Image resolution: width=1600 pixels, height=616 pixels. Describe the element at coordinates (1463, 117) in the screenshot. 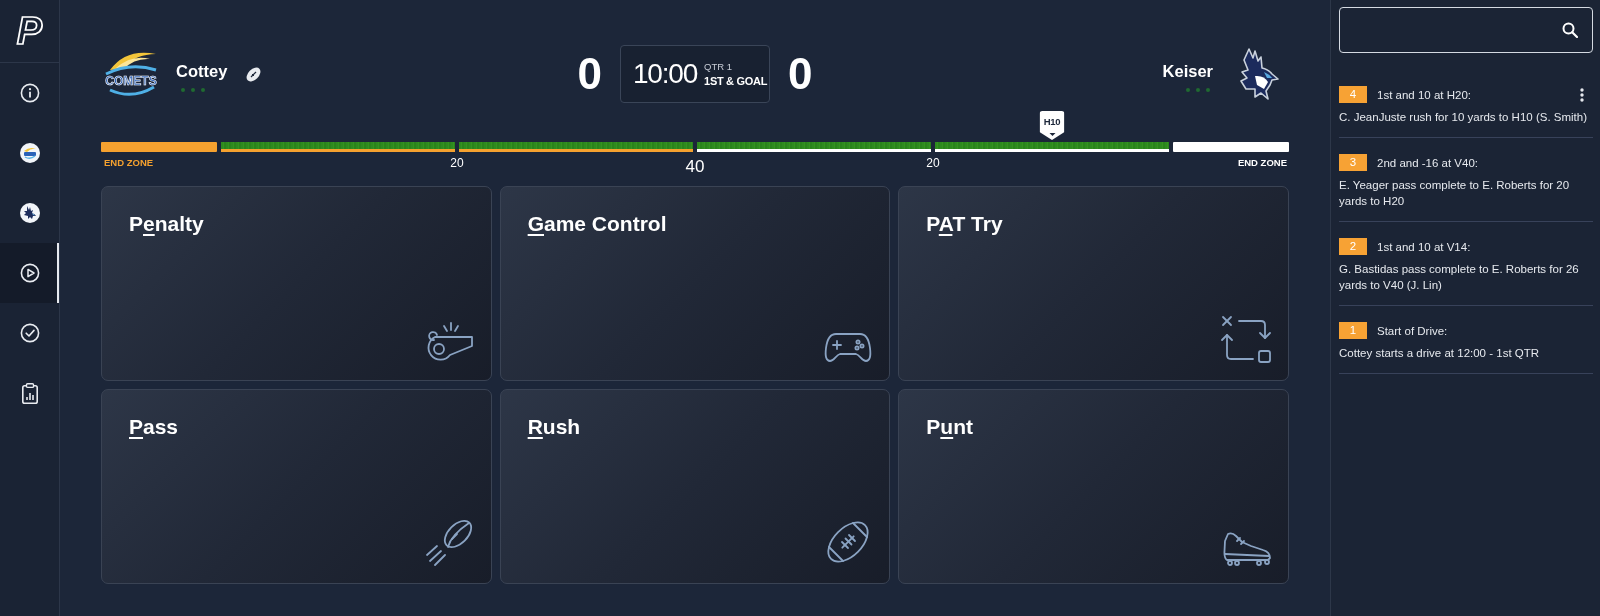

I see `play-description: C. JeanJuste rush for 10 yards to H10 (S. Smith)` at that location.